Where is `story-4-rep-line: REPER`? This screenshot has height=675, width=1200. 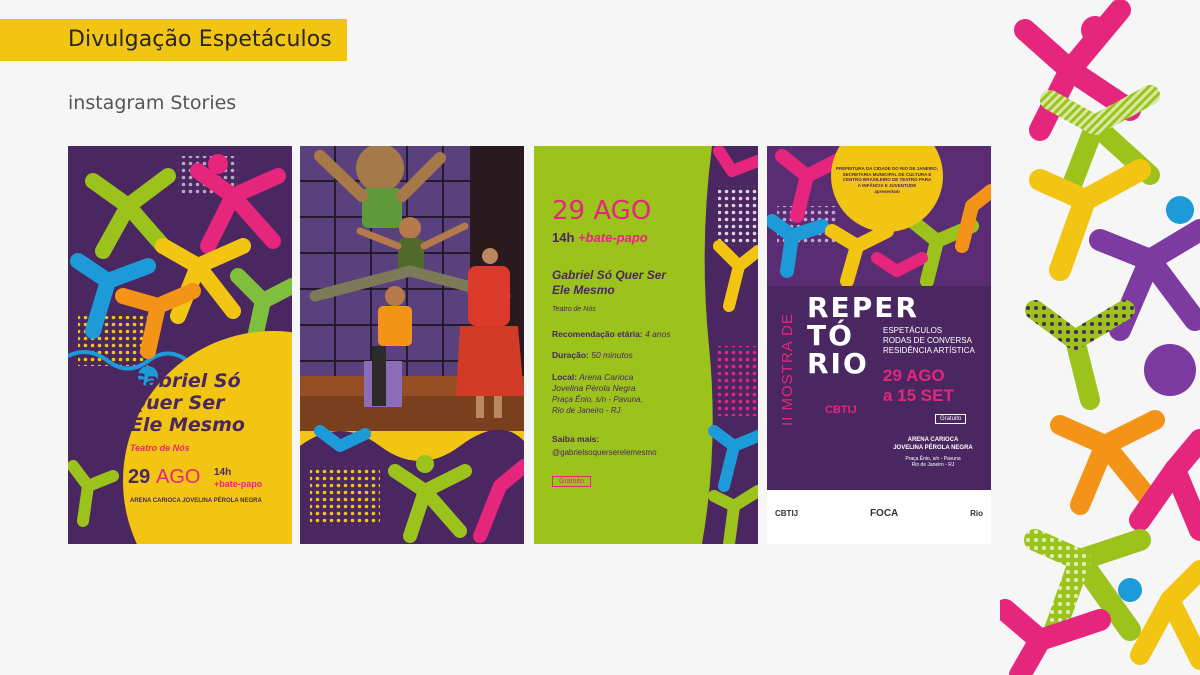
story-4-rep-line: REPER is located at coordinates (863, 307).